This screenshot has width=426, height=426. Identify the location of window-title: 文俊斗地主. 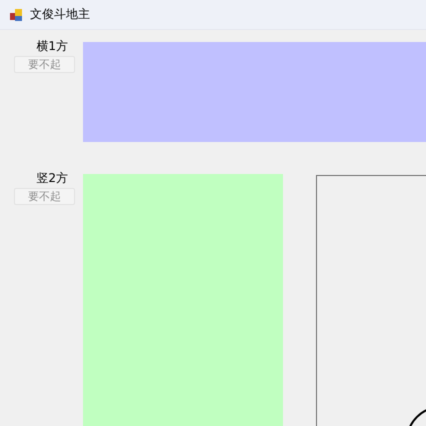
(60, 14).